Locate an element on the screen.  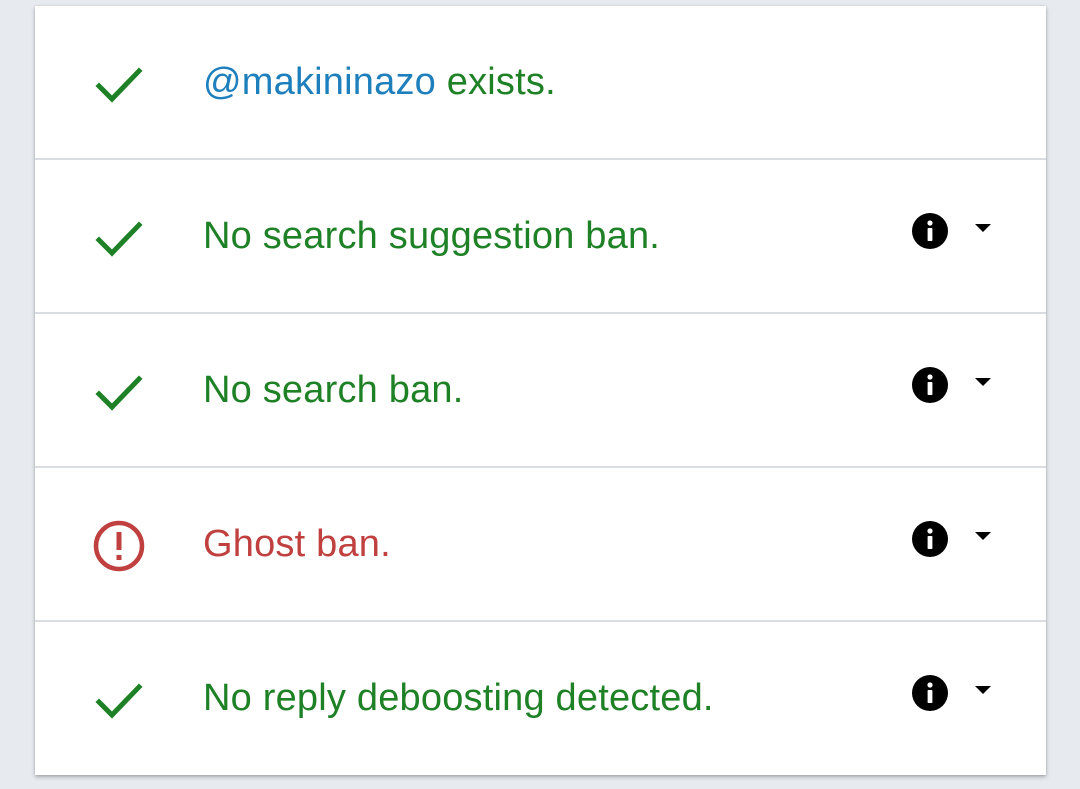
result-text: No search suggestion ban. is located at coordinates (432, 236).